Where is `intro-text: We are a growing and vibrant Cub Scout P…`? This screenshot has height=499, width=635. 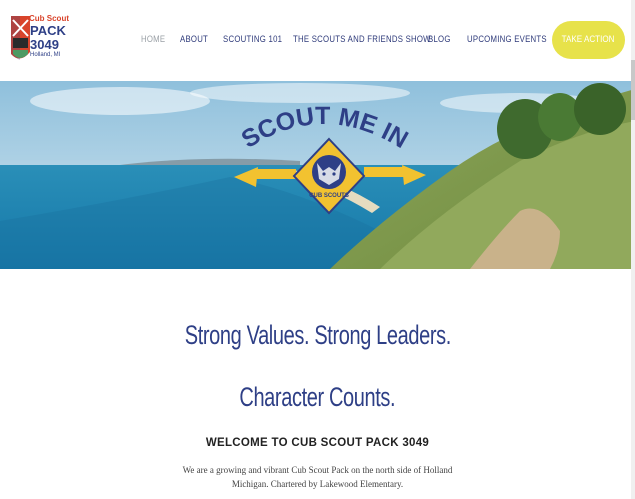
intro-text: We are a growing and vibrant Cub Scout P… is located at coordinates (317, 477).